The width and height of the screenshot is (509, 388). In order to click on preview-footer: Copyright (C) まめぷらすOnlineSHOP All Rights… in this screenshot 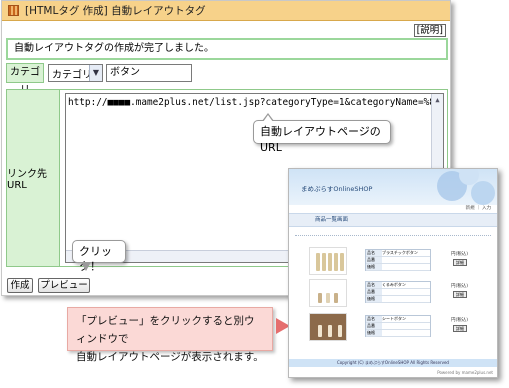, I will do `click(393, 363)`.